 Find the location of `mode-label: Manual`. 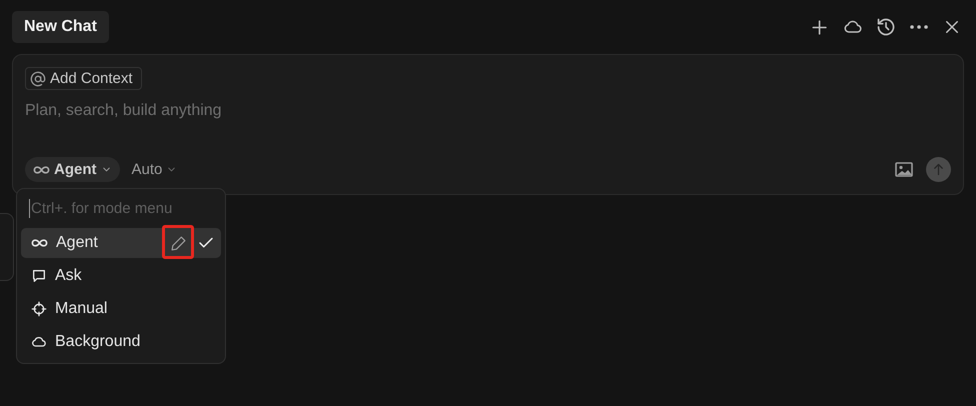

mode-label: Manual is located at coordinates (81, 309).